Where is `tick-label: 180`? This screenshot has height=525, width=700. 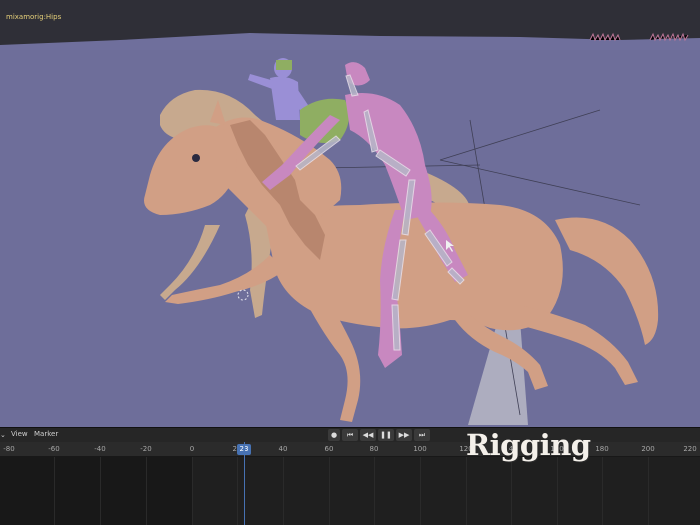
tick-label: 180 is located at coordinates (602, 449).